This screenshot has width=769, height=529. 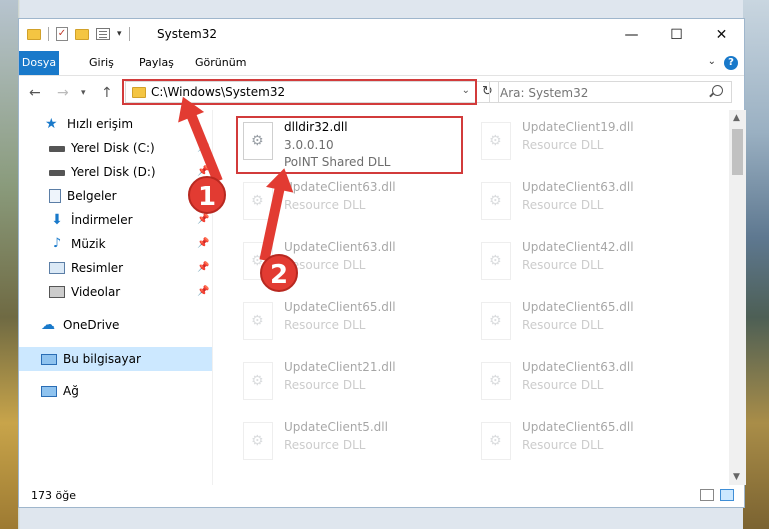 What do you see at coordinates (107, 93) in the screenshot?
I see `up-arrow-icon: ↑` at bounding box center [107, 93].